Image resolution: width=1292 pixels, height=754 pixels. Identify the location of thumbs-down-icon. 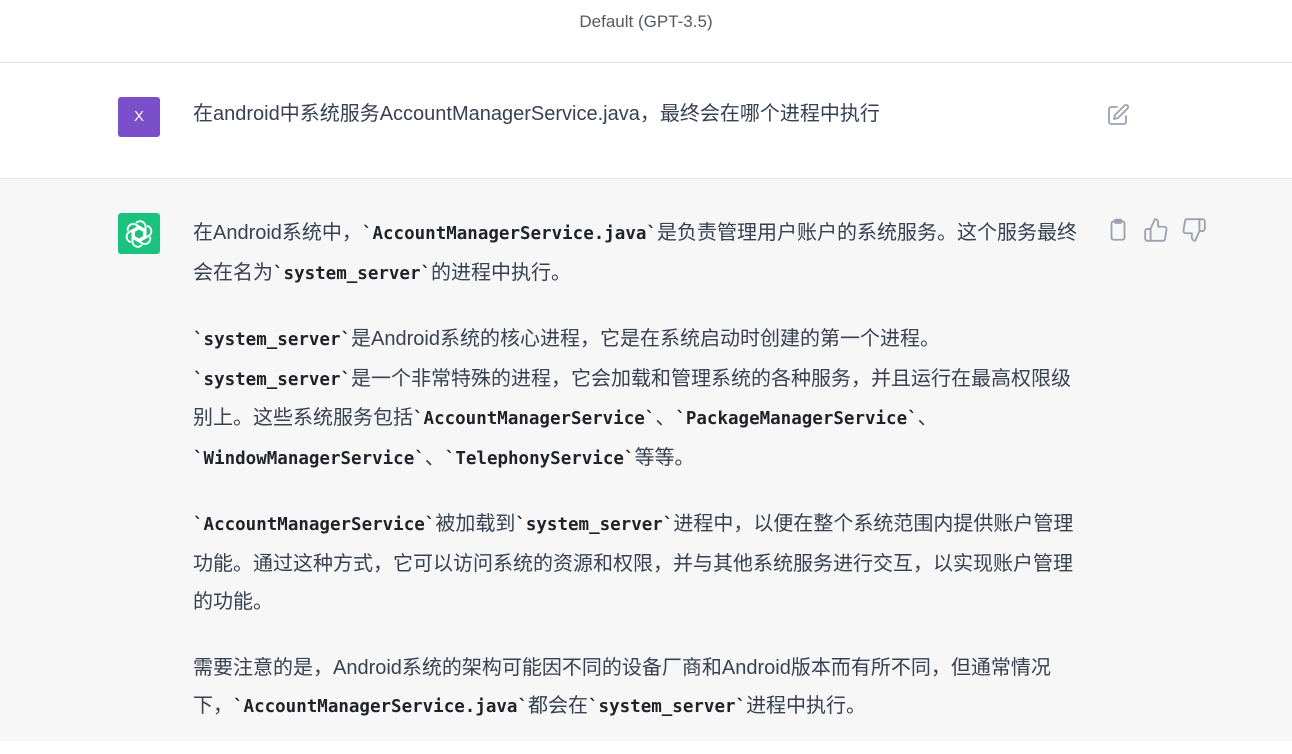
(1194, 230).